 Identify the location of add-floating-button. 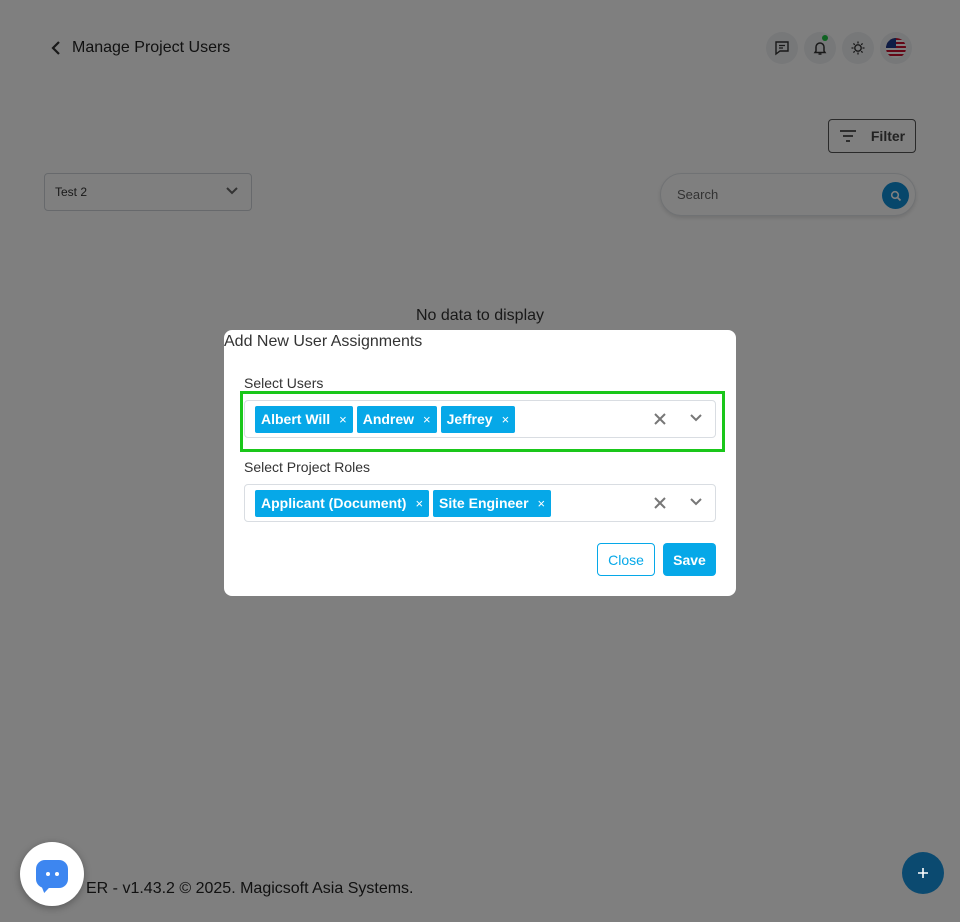
(923, 873).